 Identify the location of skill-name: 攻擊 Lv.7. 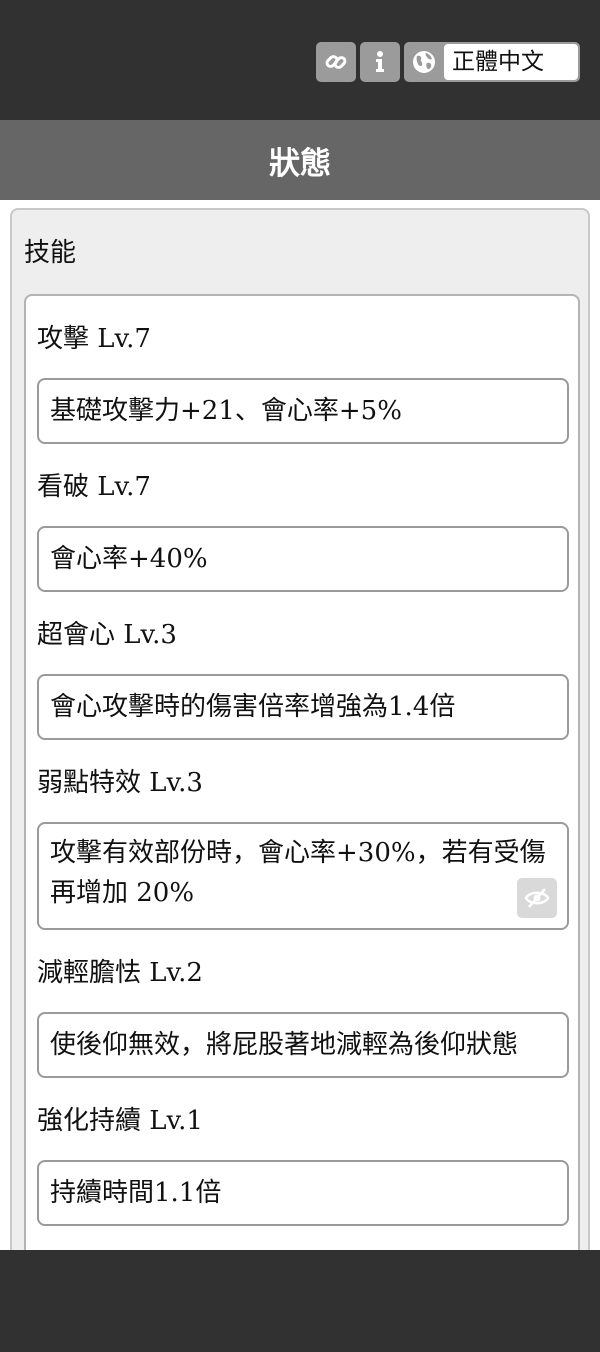
(94, 339).